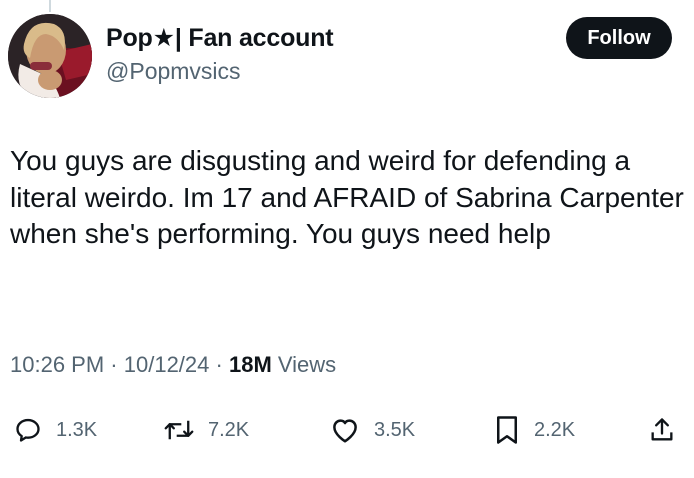 The image size is (694, 478). Describe the element at coordinates (395, 429) in the screenshot. I see `like-count: 3.5K` at that location.